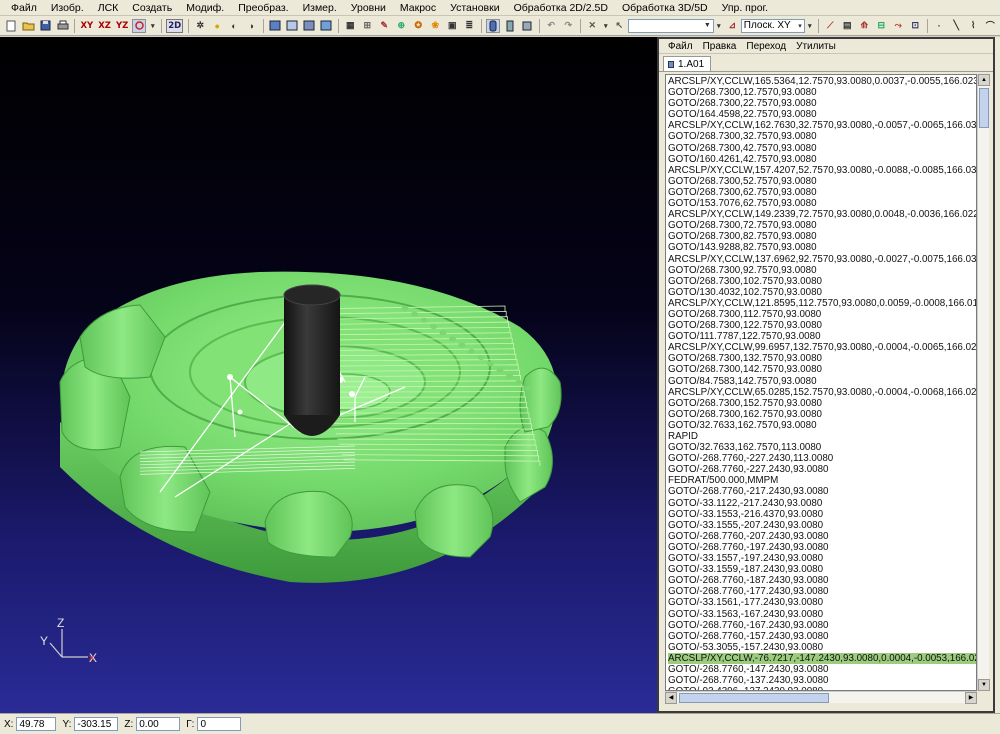 This screenshot has width=1000, height=734. Describe the element at coordinates (822, 525) in the screenshot. I see `code-line: GOTO/-33.1555,-207.2430,93.0080` at that location.